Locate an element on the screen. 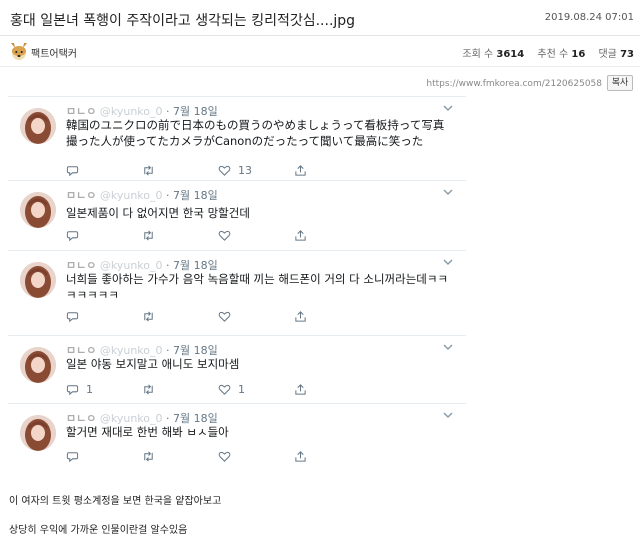 Image resolution: width=640 pixels, height=543 pixels. tweet-text: 일본 야동 보지말고 애니도 보지마셈 is located at coordinates (153, 364).